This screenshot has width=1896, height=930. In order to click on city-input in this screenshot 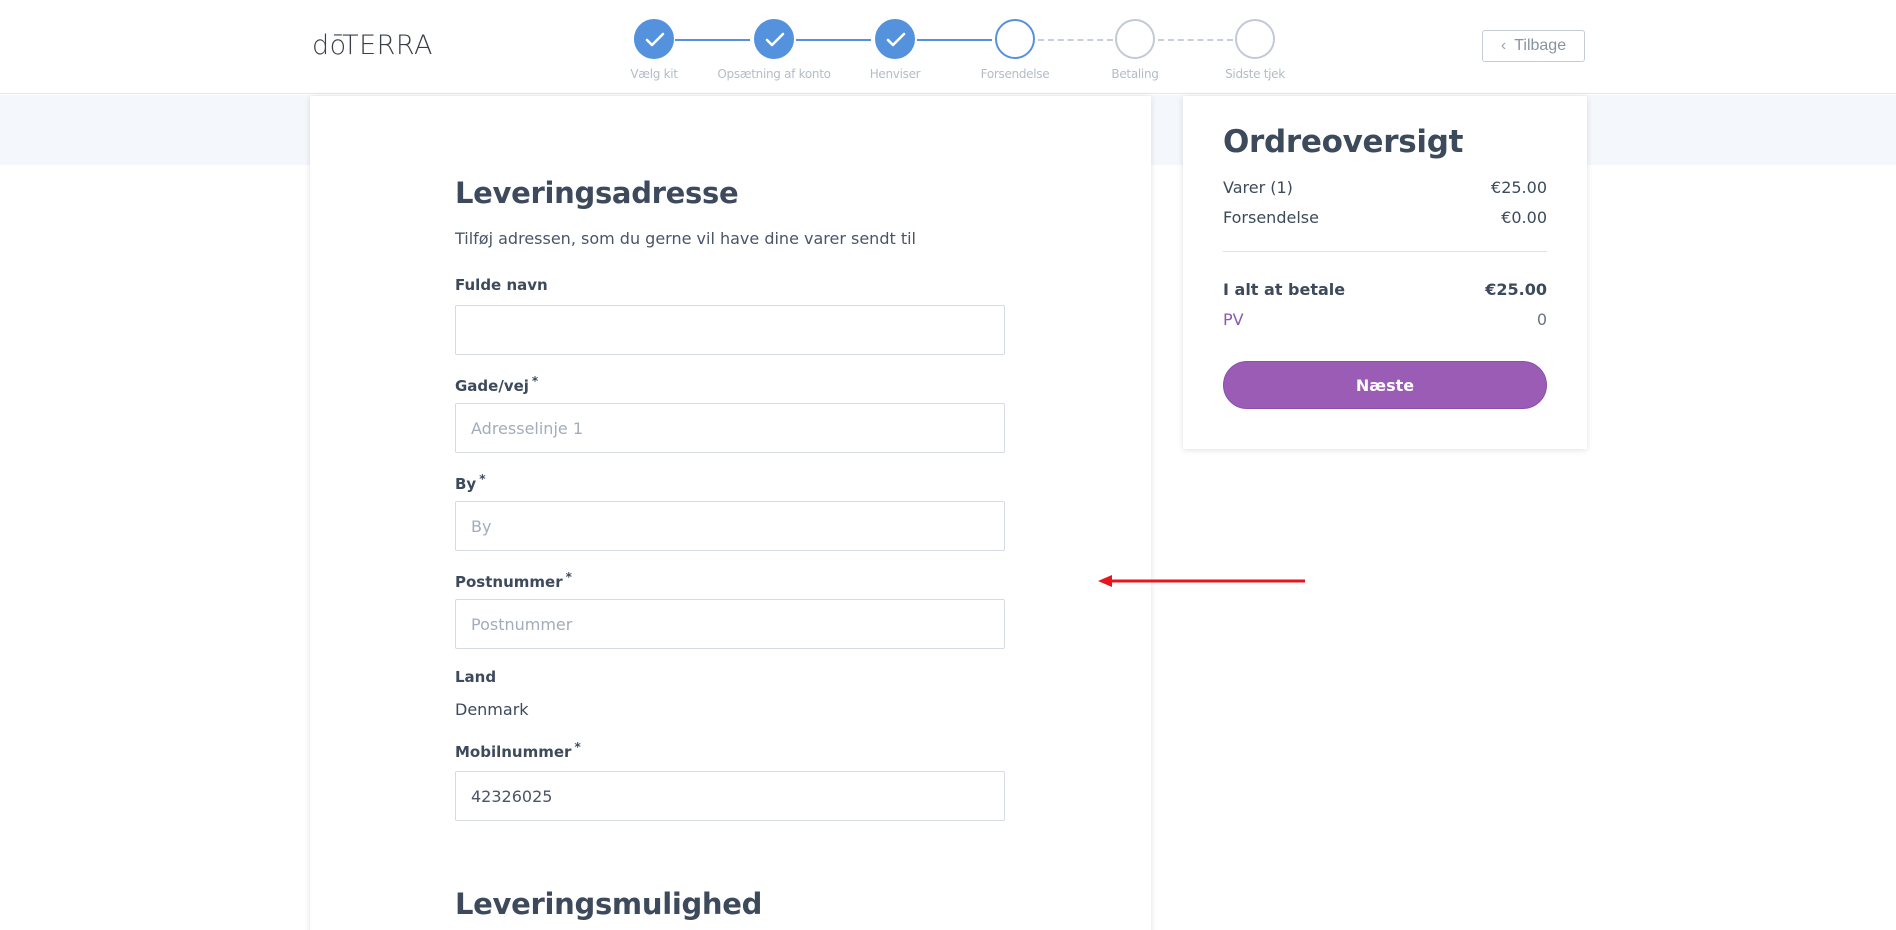, I will do `click(730, 526)`.